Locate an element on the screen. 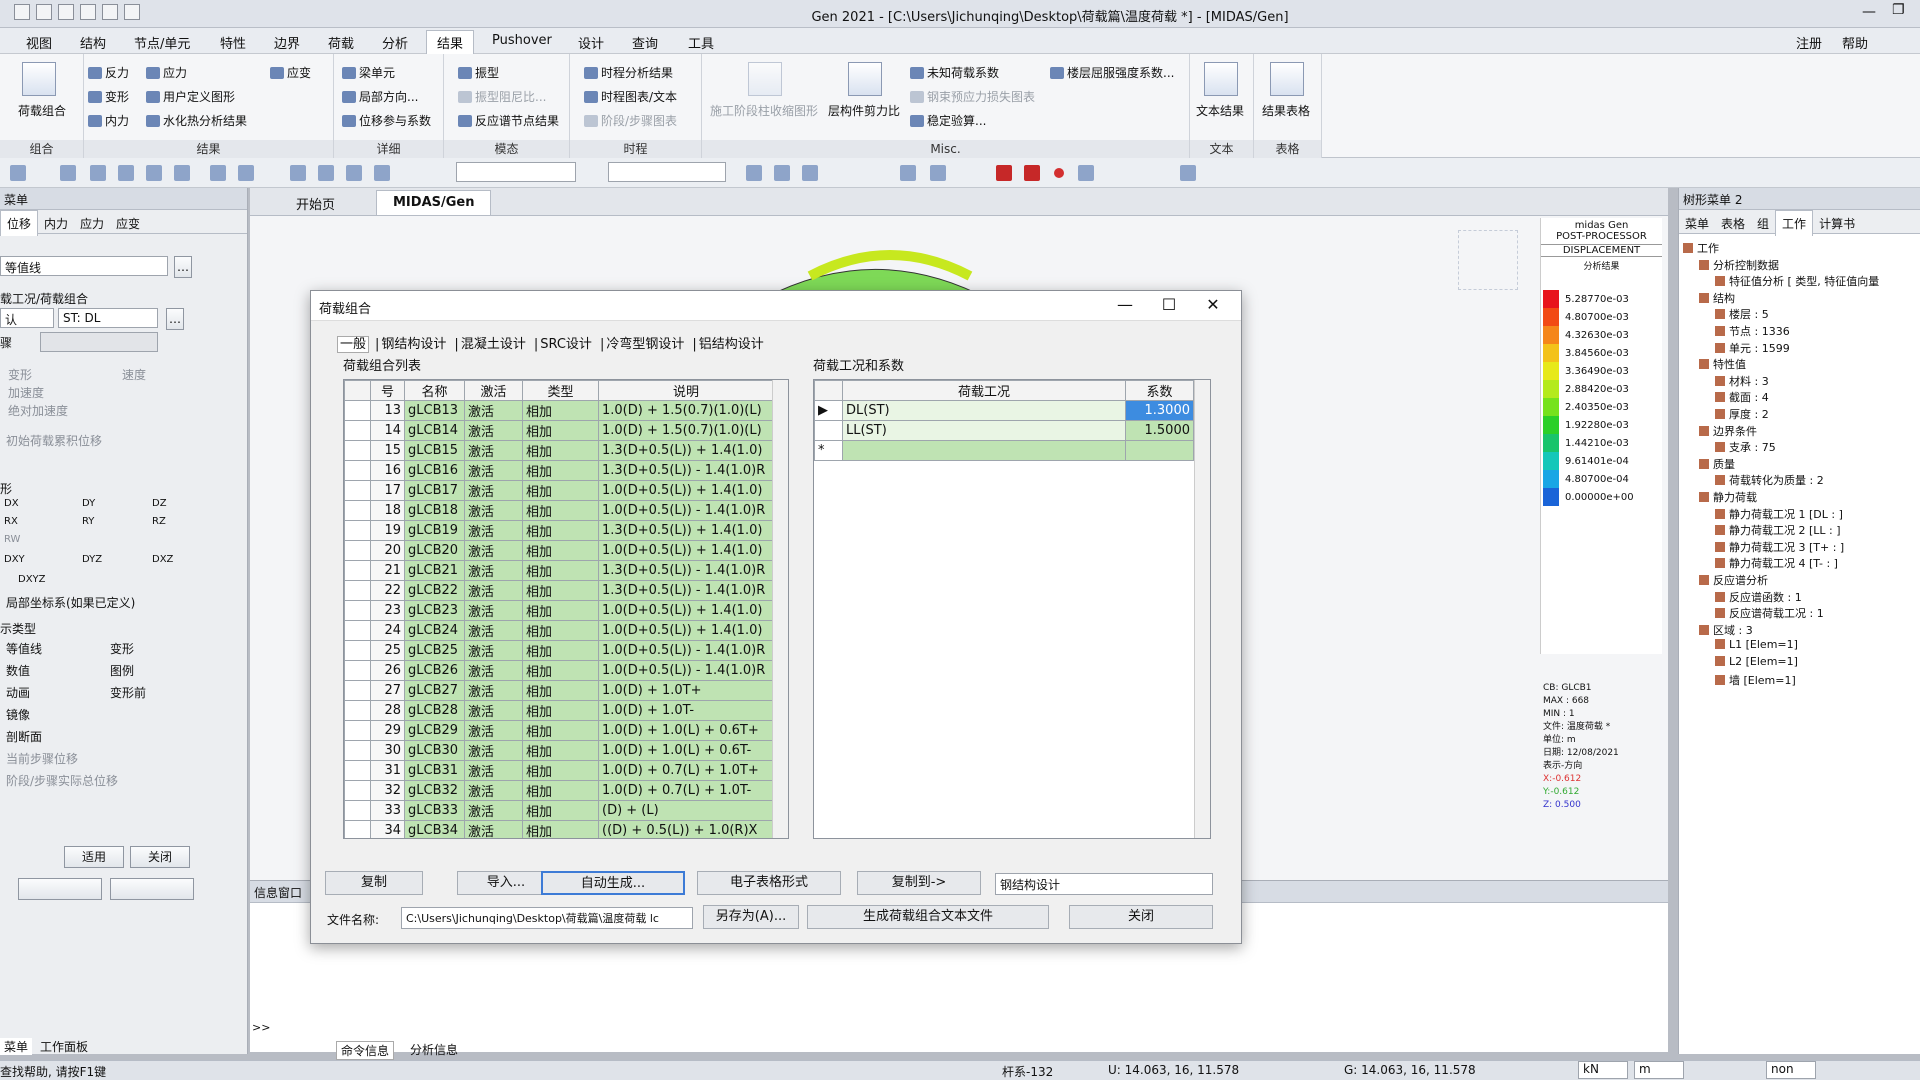 This screenshot has height=1080, width=1920. cell-name: gLCB31 is located at coordinates (434, 770).